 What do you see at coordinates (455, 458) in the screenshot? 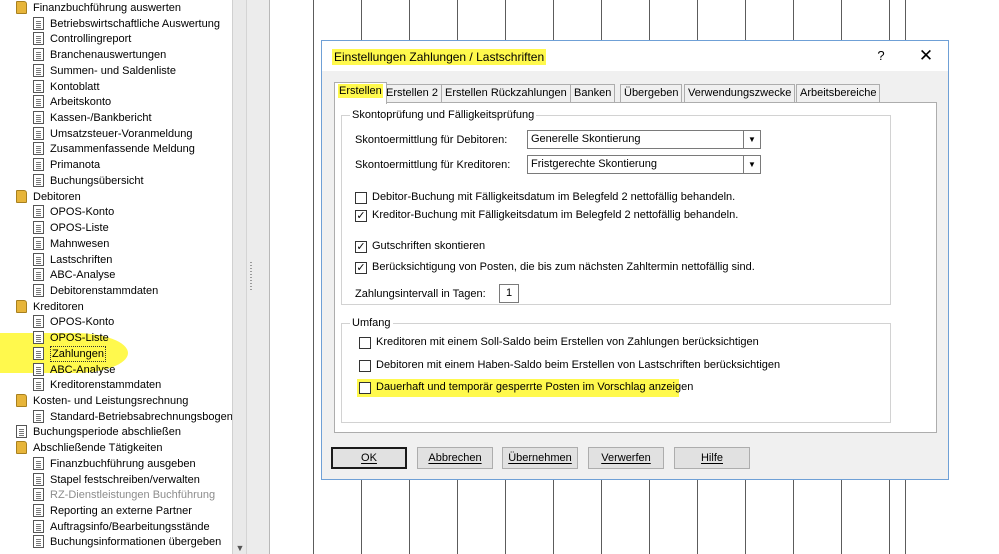
I see `abbrechen-button: Abbrechen` at bounding box center [455, 458].